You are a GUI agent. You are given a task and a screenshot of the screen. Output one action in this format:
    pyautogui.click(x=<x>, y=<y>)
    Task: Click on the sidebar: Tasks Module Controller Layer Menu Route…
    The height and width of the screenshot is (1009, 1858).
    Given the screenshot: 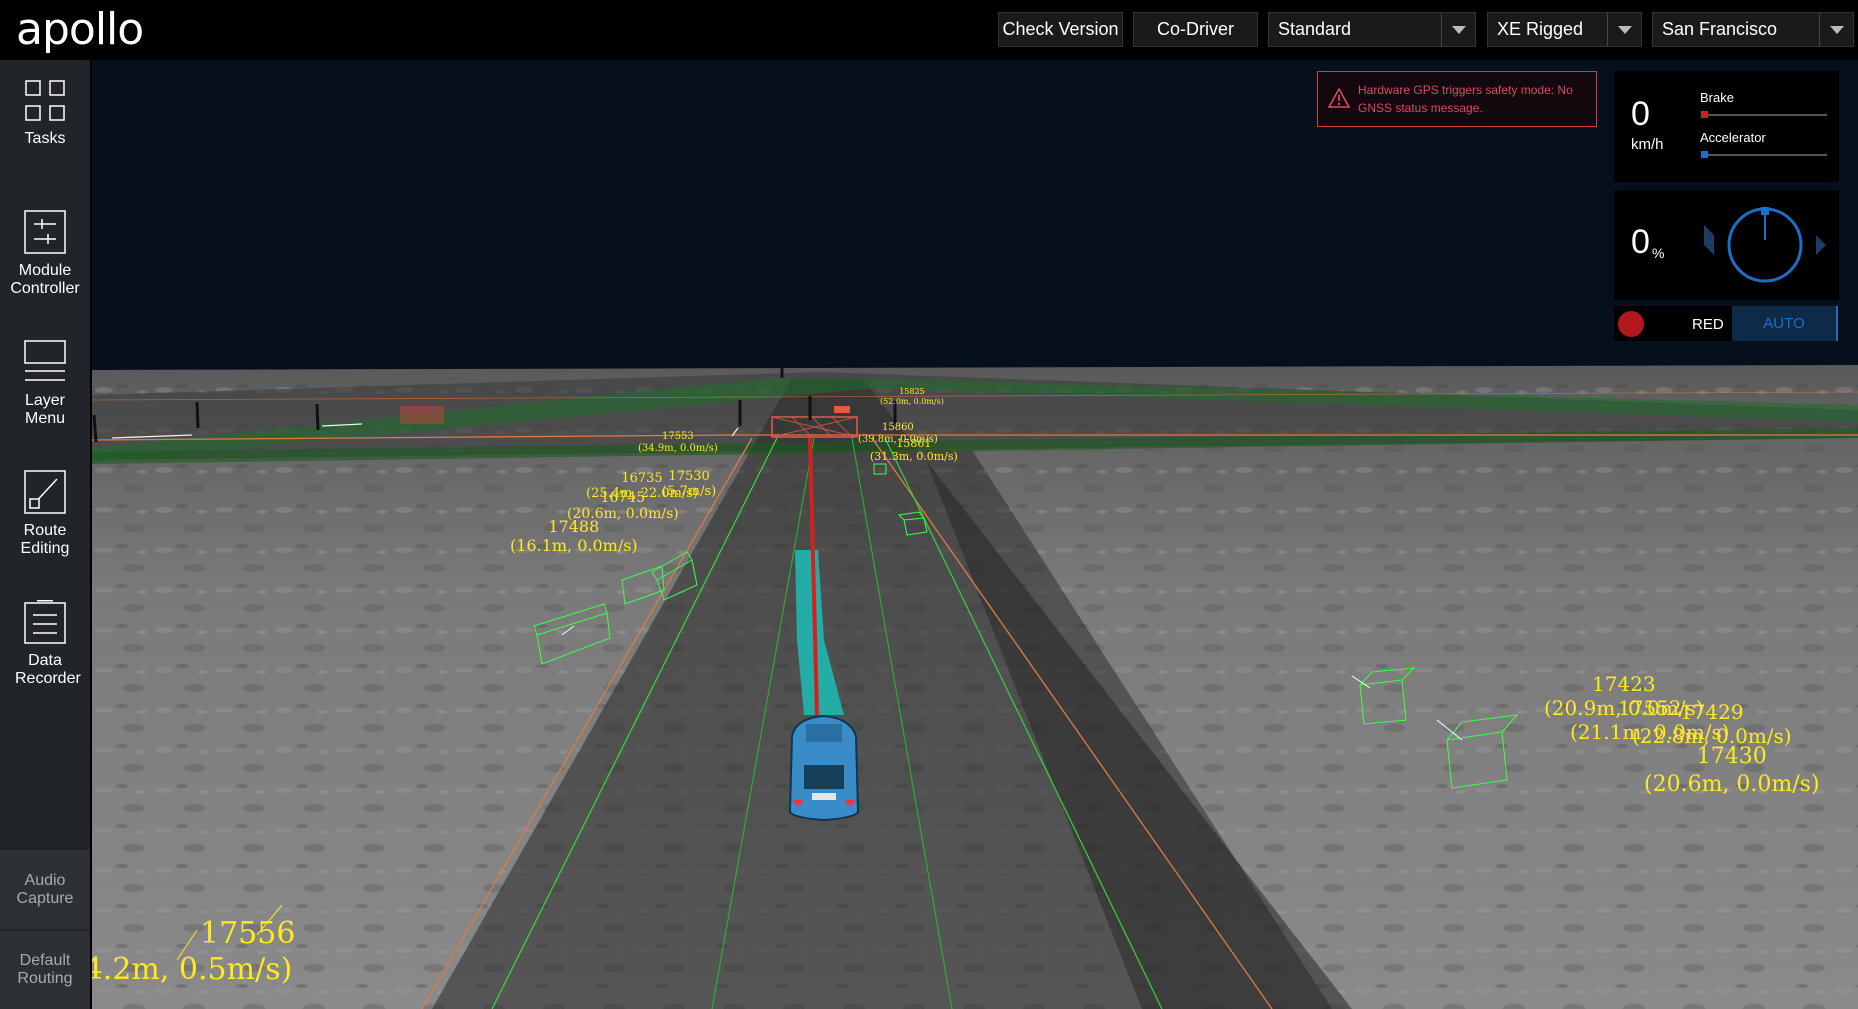 What is the action you would take?
    pyautogui.click(x=45, y=534)
    